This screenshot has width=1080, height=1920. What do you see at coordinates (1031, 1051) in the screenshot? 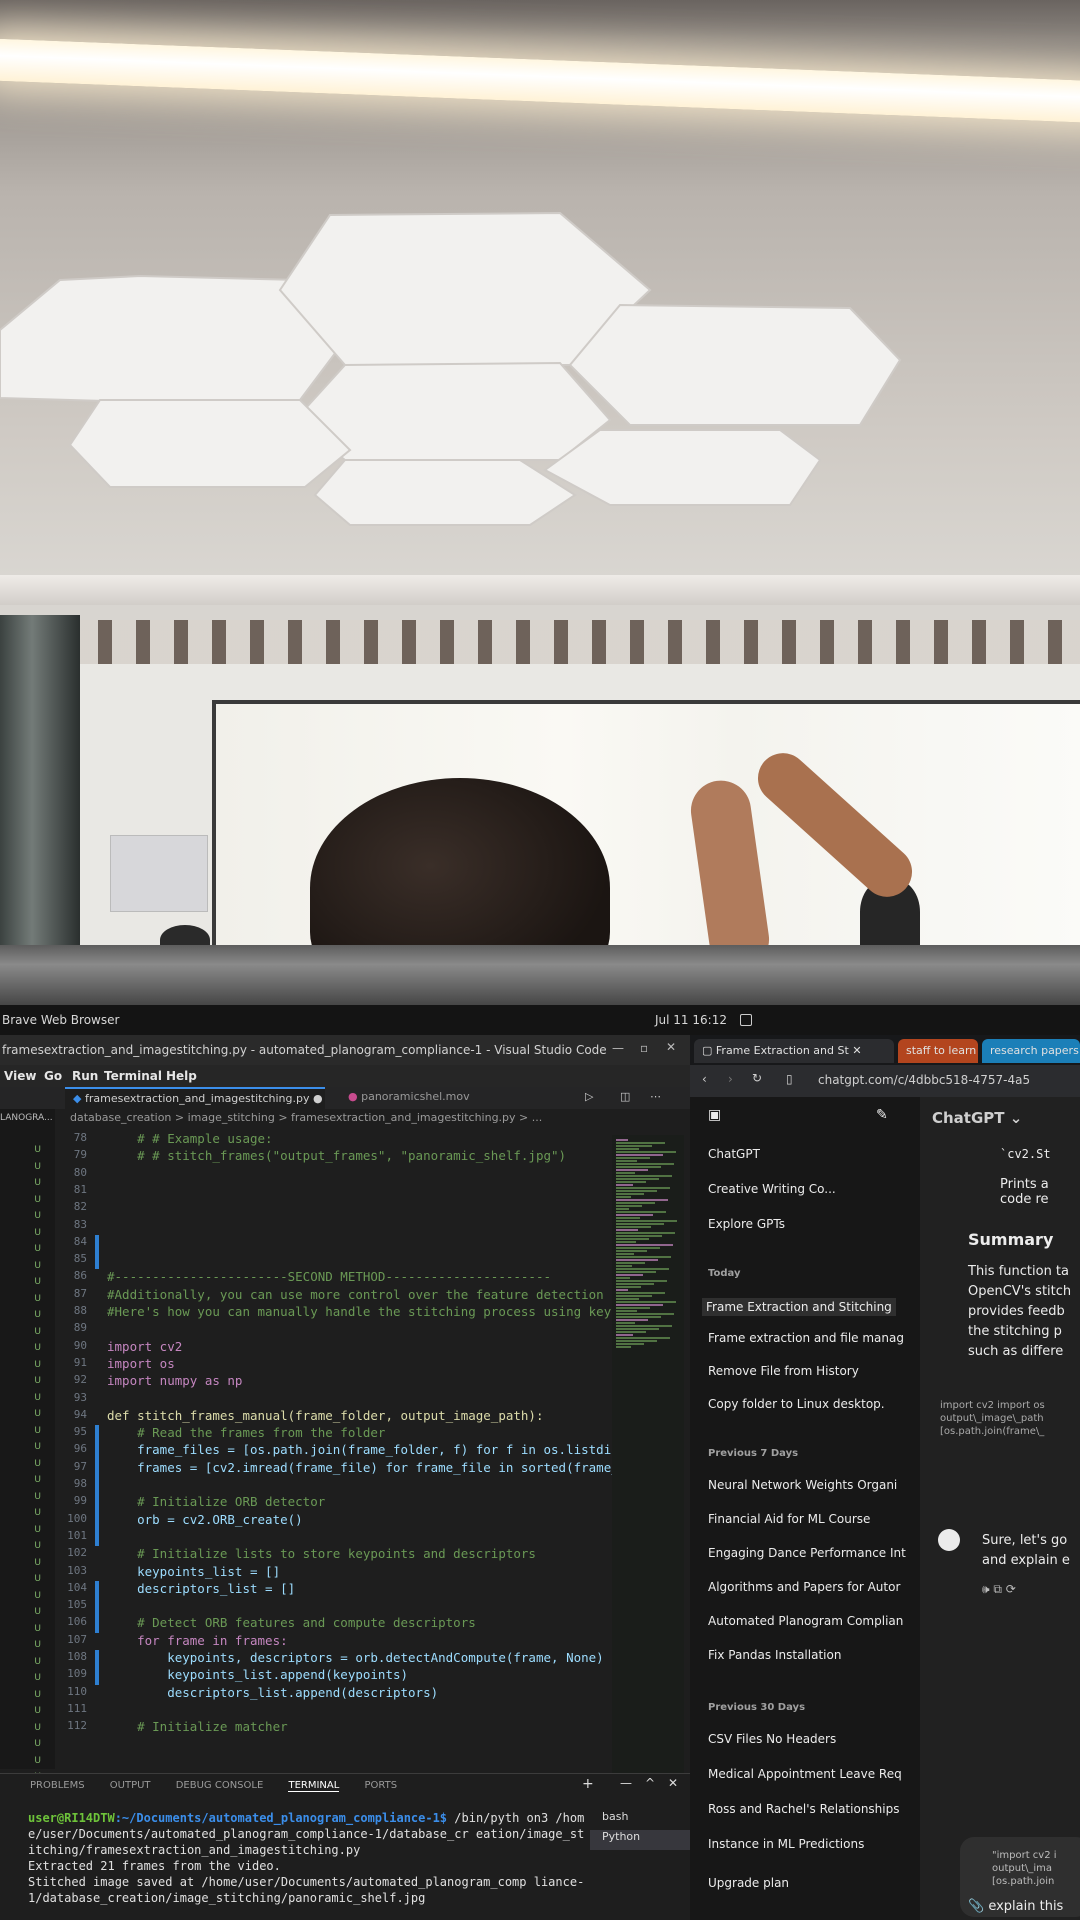
I see `browser-tab-research: research papers f` at bounding box center [1031, 1051].